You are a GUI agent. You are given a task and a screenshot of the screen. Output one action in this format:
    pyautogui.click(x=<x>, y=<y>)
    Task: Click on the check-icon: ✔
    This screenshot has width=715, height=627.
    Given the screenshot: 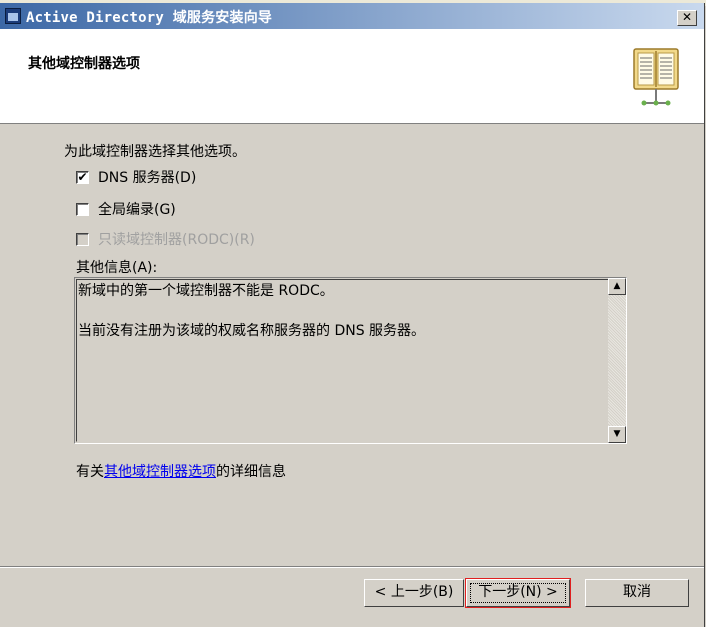 What is the action you would take?
    pyautogui.click(x=82, y=176)
    